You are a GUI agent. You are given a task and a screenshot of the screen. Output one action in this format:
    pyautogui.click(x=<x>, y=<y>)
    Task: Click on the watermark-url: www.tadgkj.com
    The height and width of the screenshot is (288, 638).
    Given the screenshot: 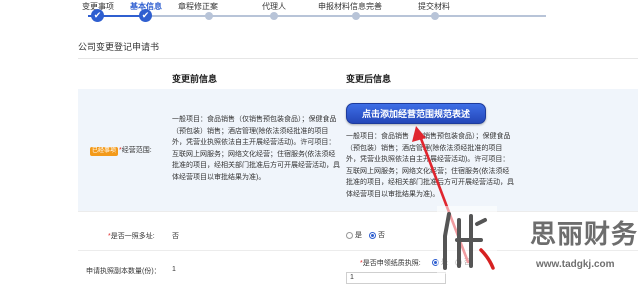 What is the action you would take?
    pyautogui.click(x=575, y=264)
    